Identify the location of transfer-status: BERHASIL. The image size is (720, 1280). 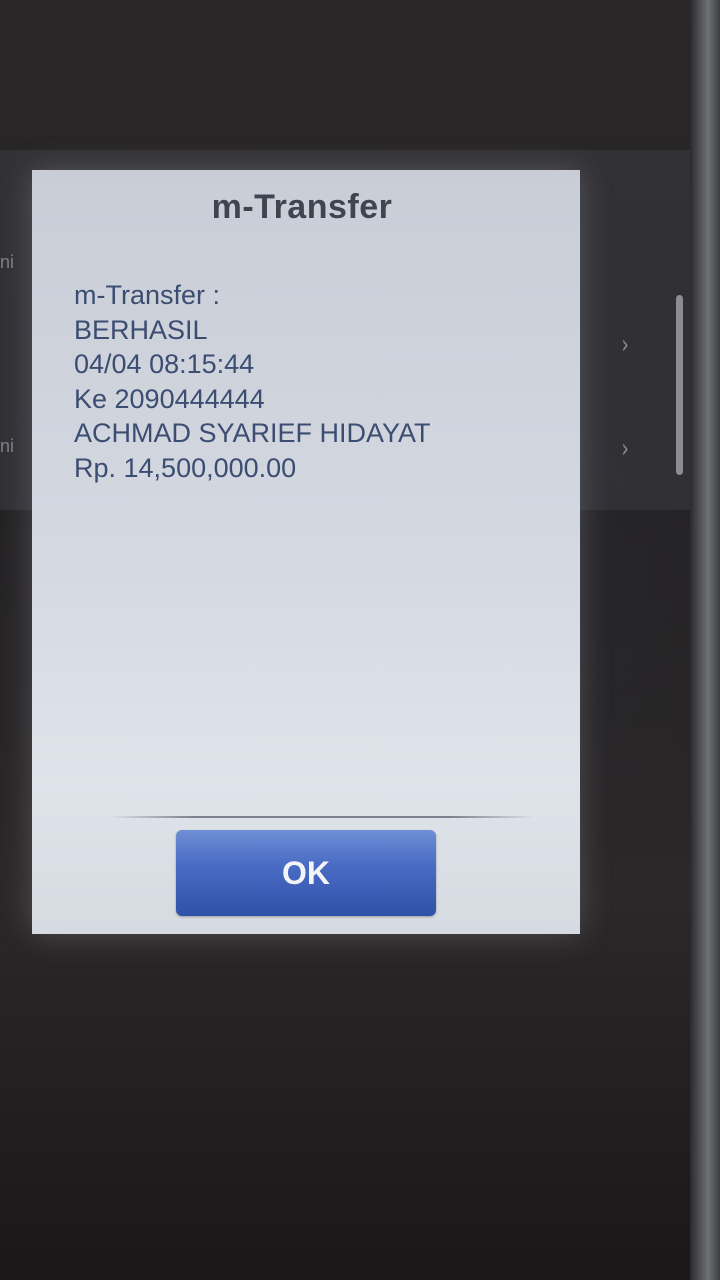
(141, 329).